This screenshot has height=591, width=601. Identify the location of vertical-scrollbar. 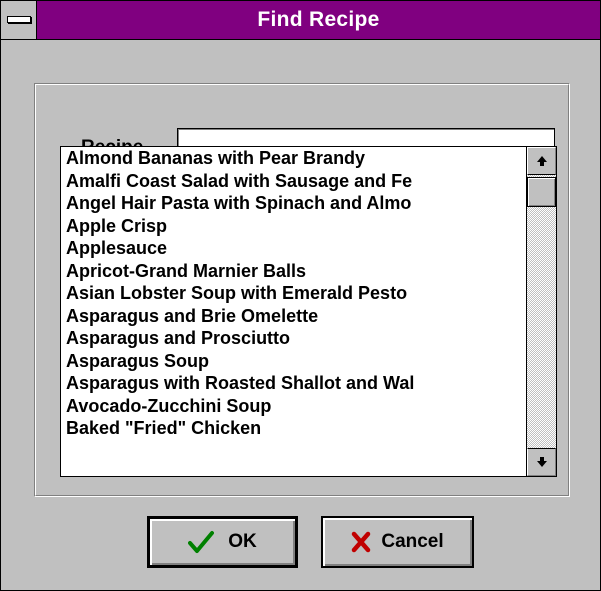
(541, 311).